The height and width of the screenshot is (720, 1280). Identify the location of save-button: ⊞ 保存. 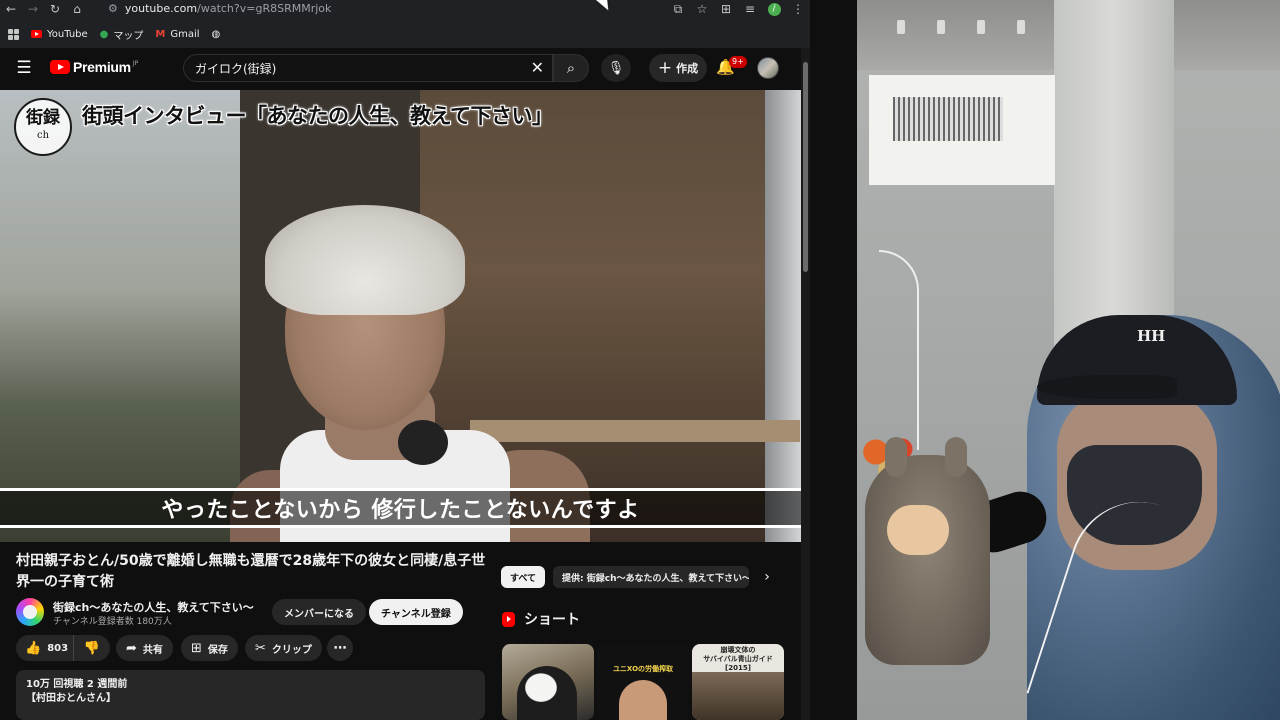
(209, 648).